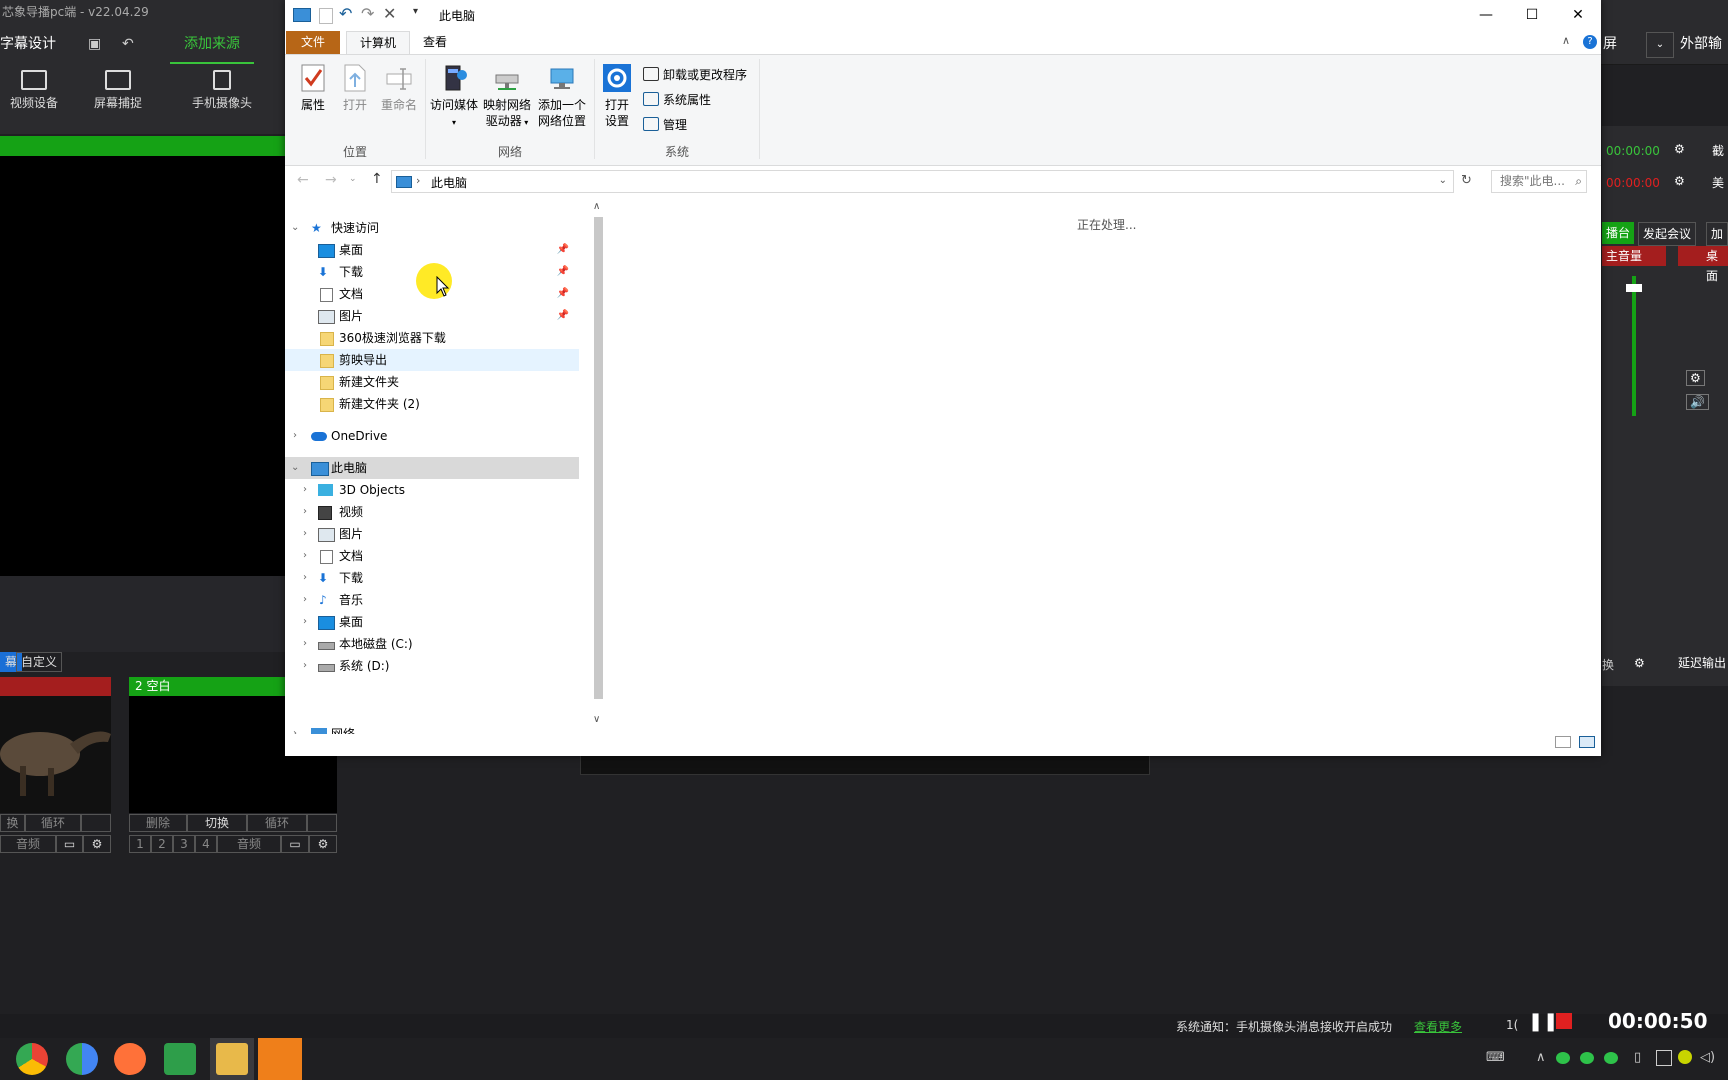  I want to click on nav-network: › 网络, so click(432, 728).